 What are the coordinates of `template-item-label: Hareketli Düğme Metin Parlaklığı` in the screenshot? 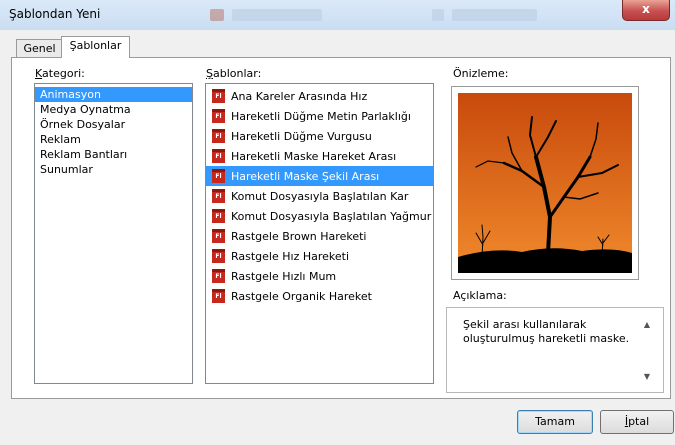 It's located at (321, 116).